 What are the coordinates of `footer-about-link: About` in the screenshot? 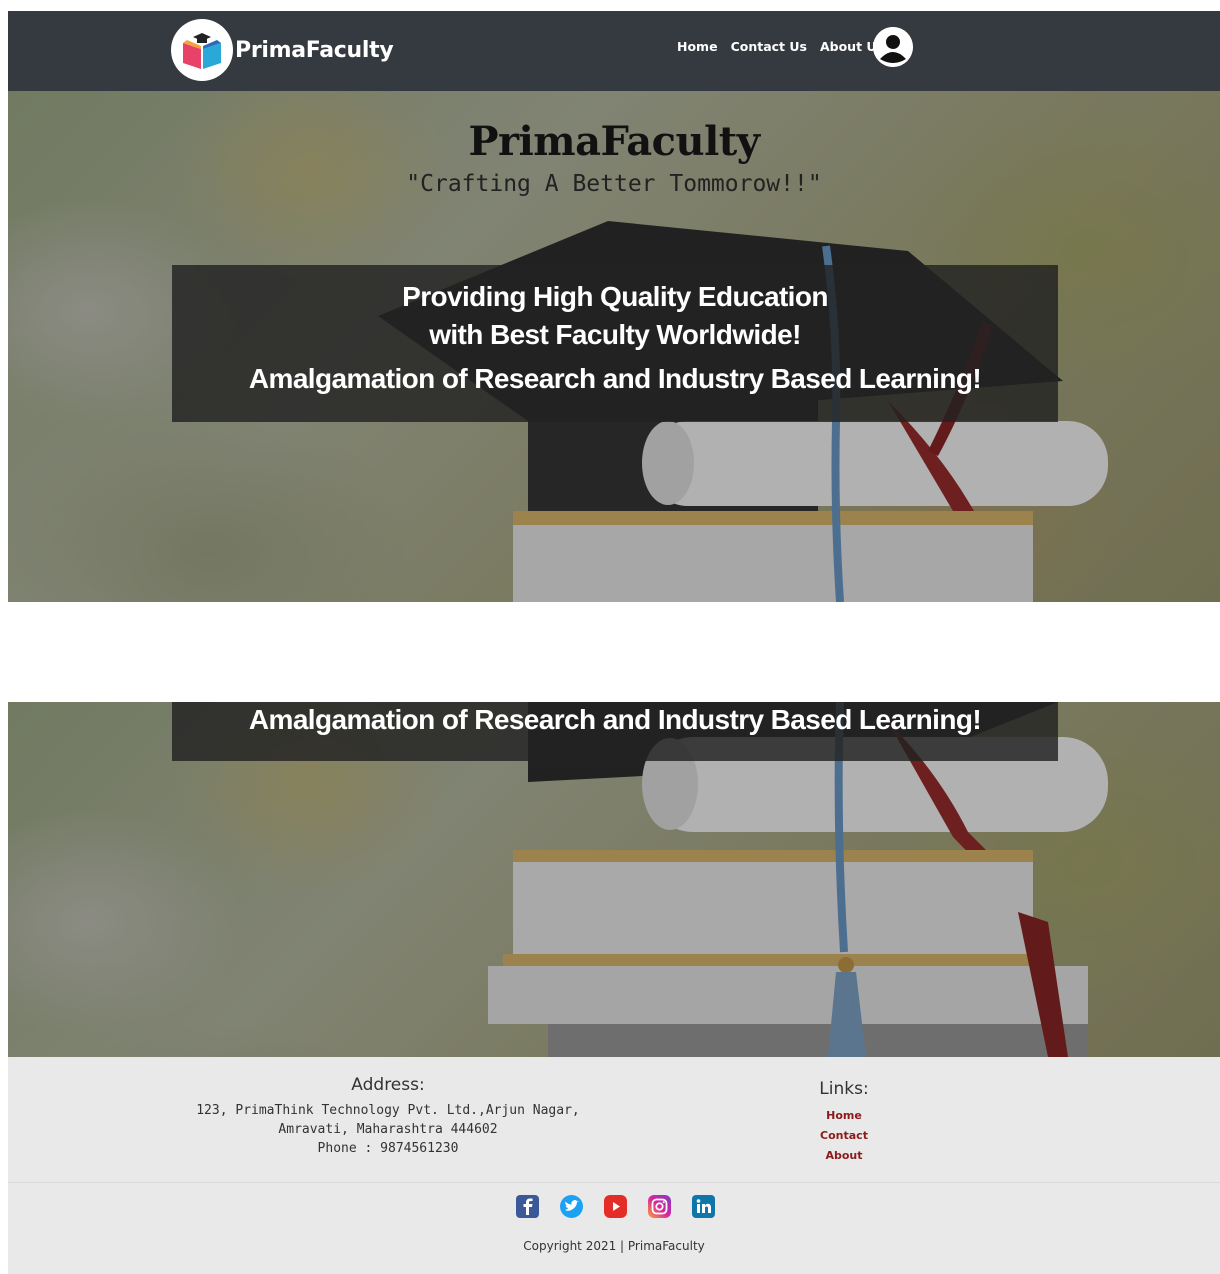 It's located at (844, 1155).